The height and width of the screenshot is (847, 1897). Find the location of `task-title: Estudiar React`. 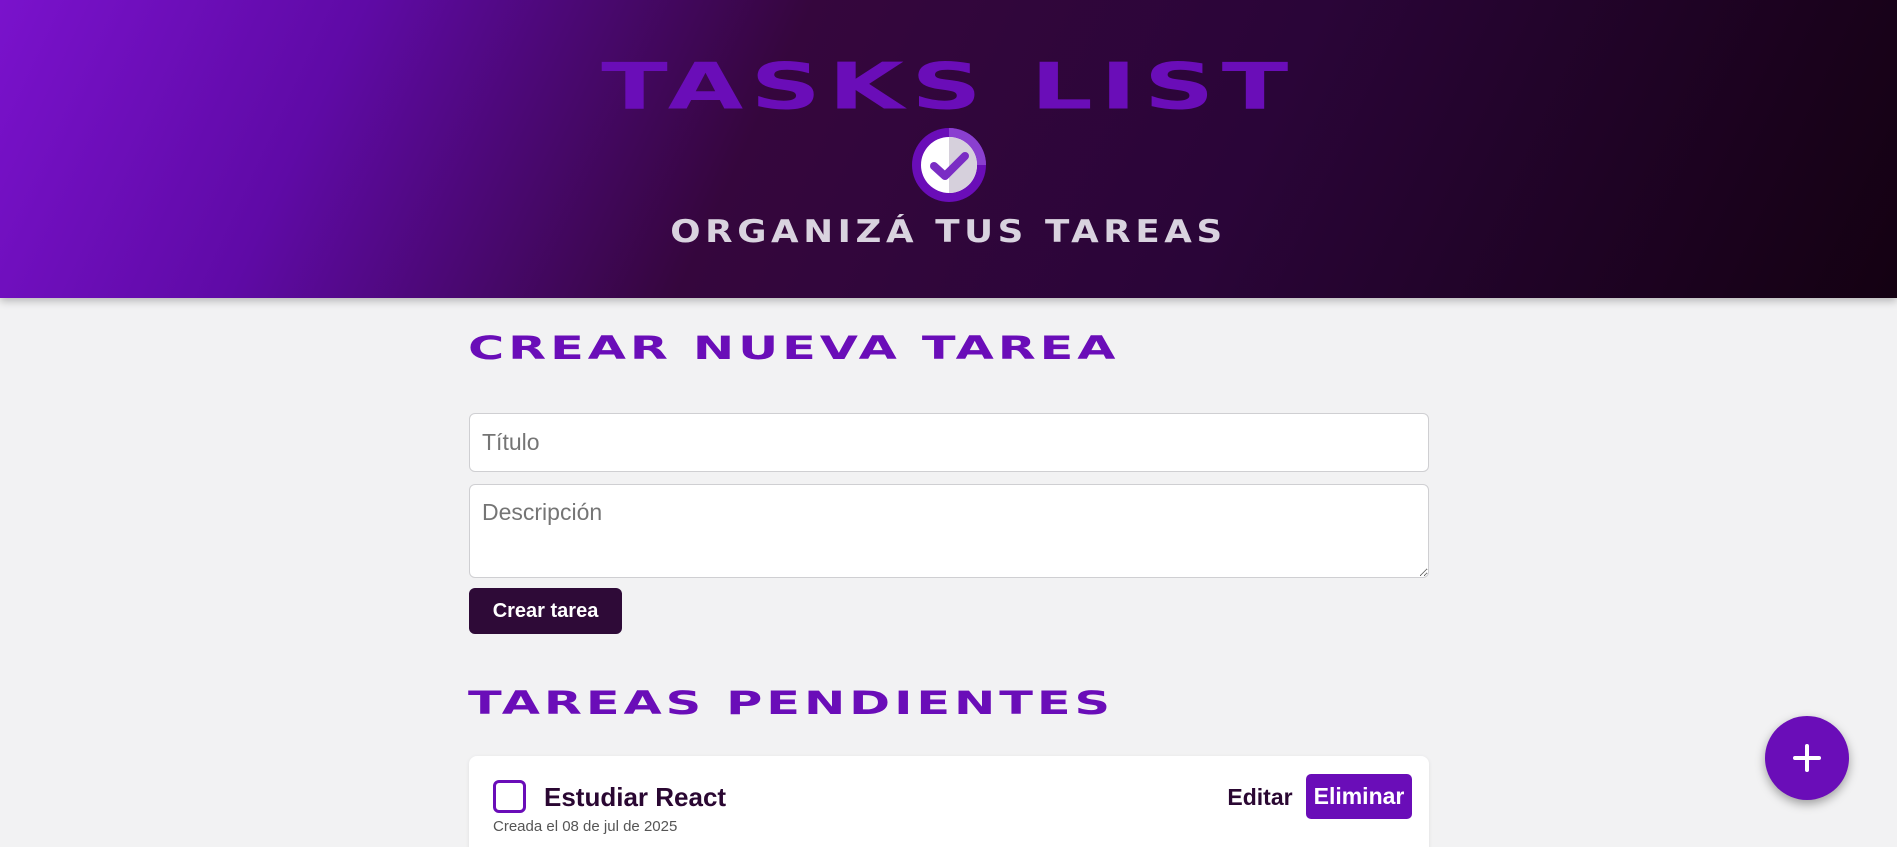

task-title: Estudiar React is located at coordinates (635, 797).